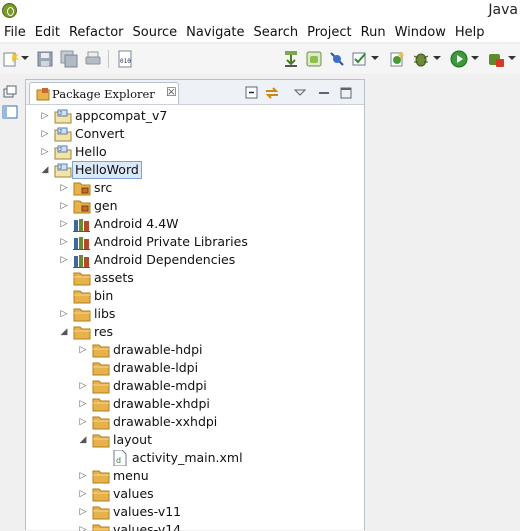 The width and height of the screenshot is (520, 531). I want to click on menu-edit: Edit, so click(48, 32).